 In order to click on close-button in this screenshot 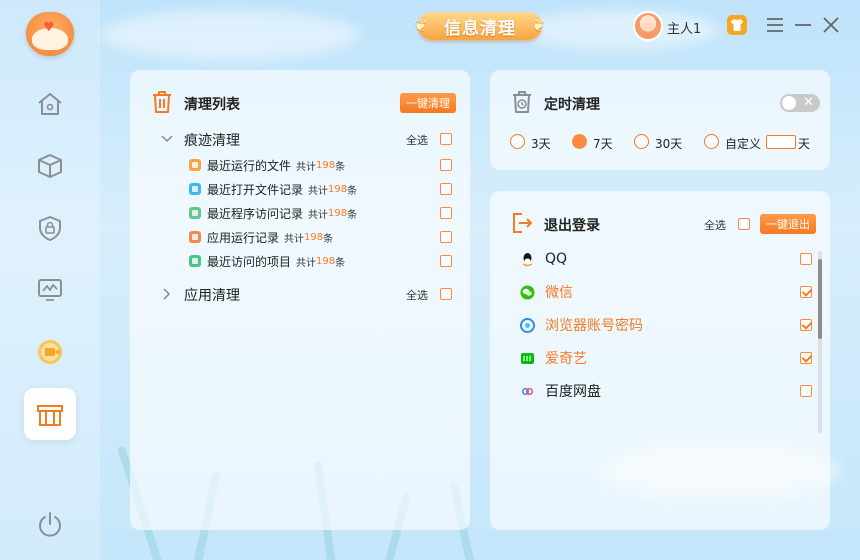, I will do `click(831, 25)`.